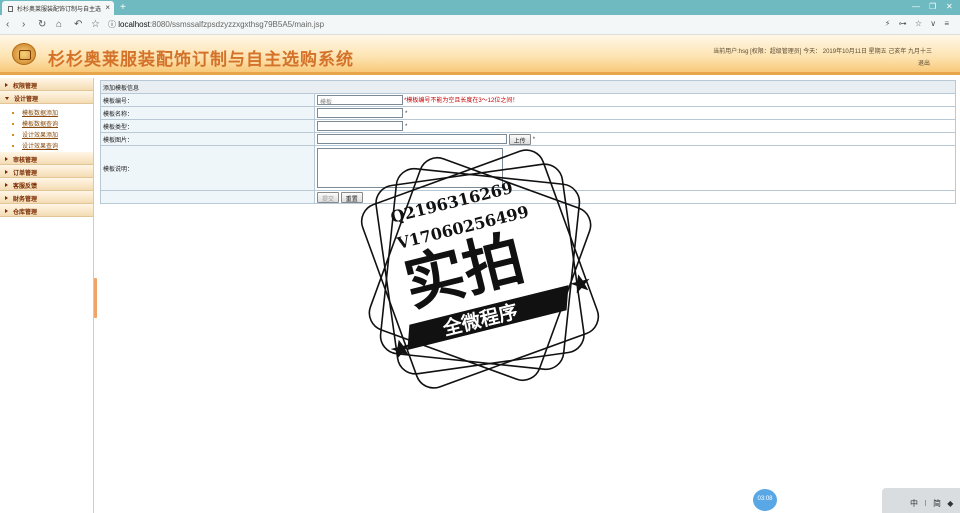  Describe the element at coordinates (40, 136) in the screenshot. I see `submenu-label: 设计效果添加` at that location.